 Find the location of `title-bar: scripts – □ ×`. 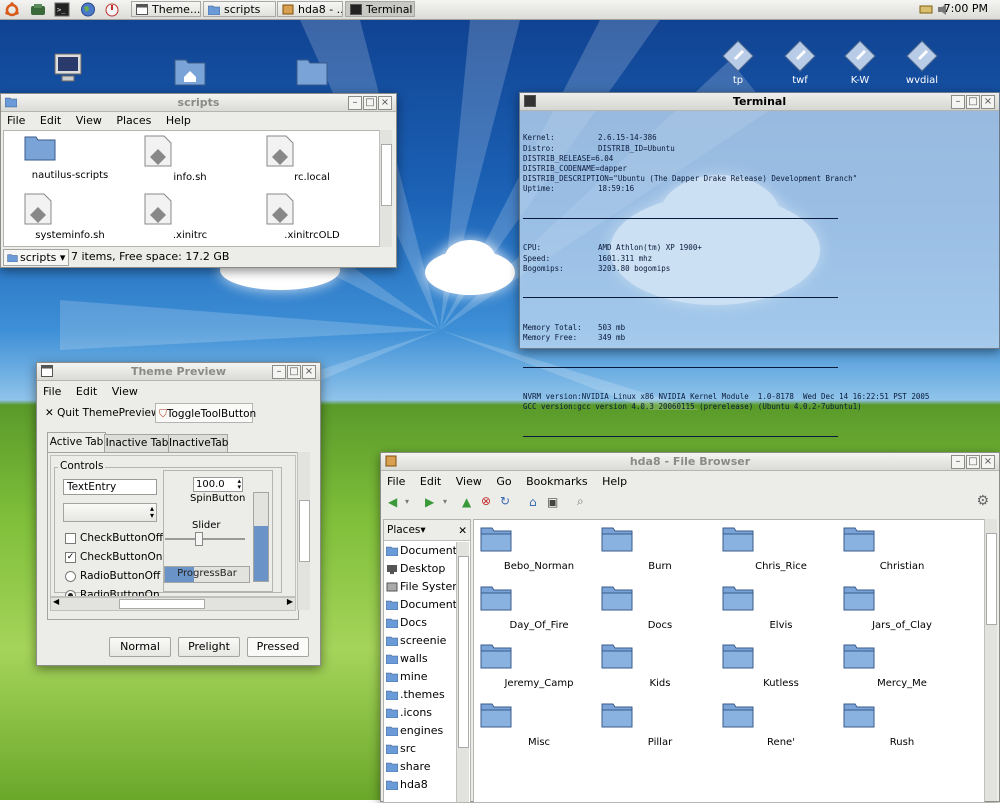

title-bar: scripts – □ × is located at coordinates (198, 103).